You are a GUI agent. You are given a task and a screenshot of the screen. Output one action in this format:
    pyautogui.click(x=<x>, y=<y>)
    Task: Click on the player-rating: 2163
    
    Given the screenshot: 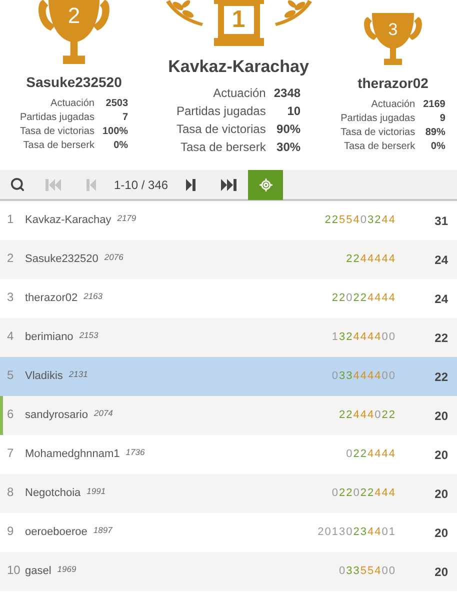 What is the action you would take?
    pyautogui.click(x=93, y=296)
    